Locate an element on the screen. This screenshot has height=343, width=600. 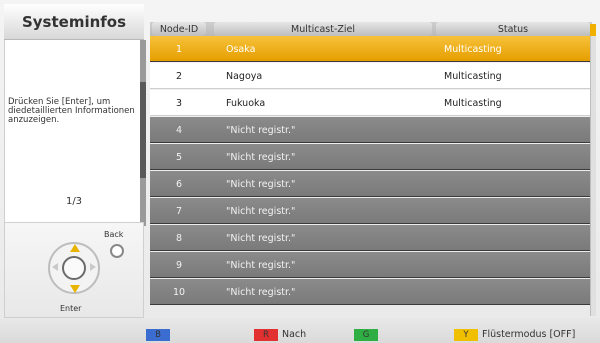
page-indicator: 1/3 is located at coordinates (74, 201).